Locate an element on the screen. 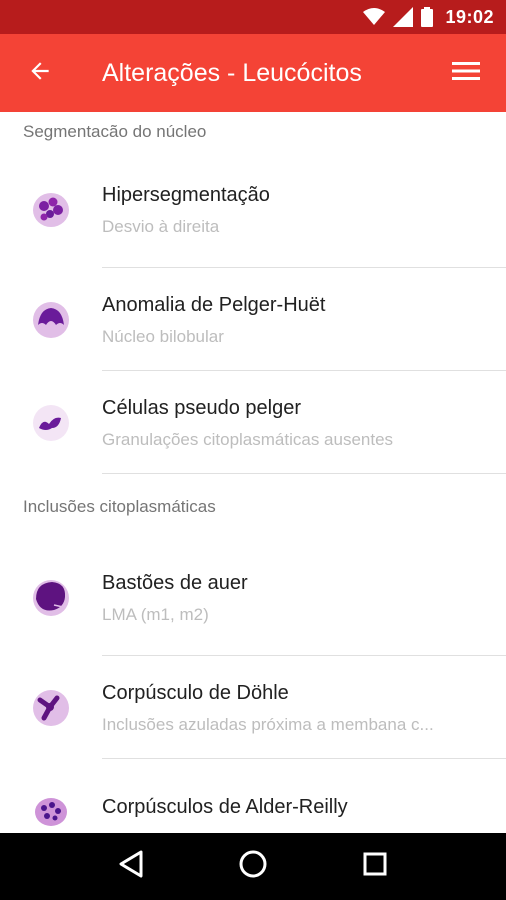  list-item: Bastões de auer LMA (m1, m2) is located at coordinates (253, 598).